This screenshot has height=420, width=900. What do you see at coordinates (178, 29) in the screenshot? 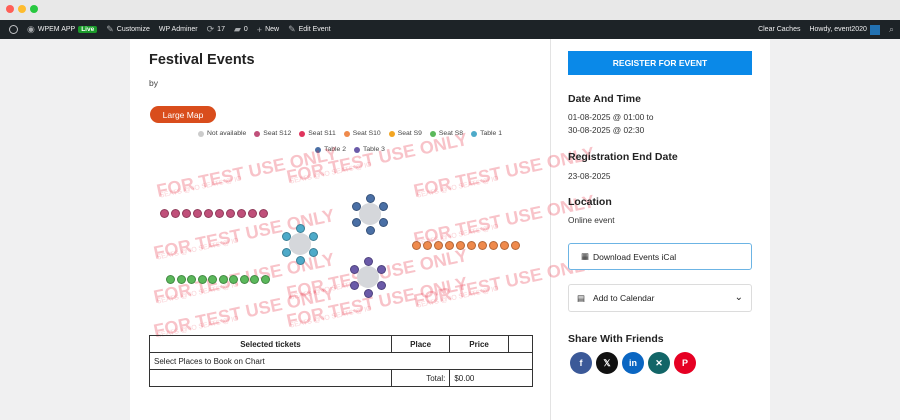
I see `wp-adminer-link: WP Adminer` at bounding box center [178, 29].